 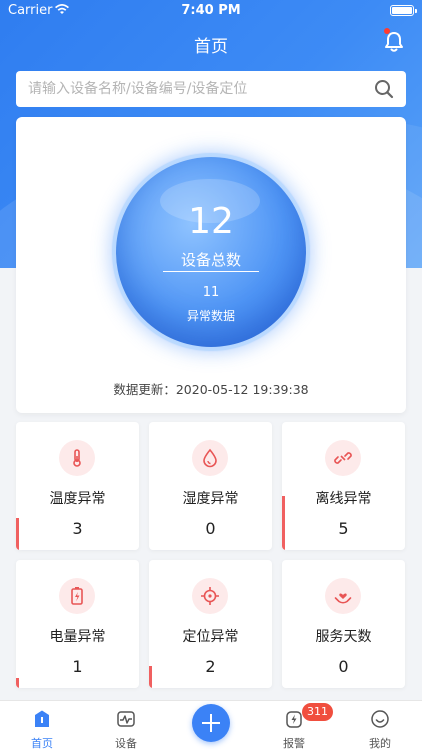 What do you see at coordinates (193, 89) in the screenshot?
I see `search-input` at bounding box center [193, 89].